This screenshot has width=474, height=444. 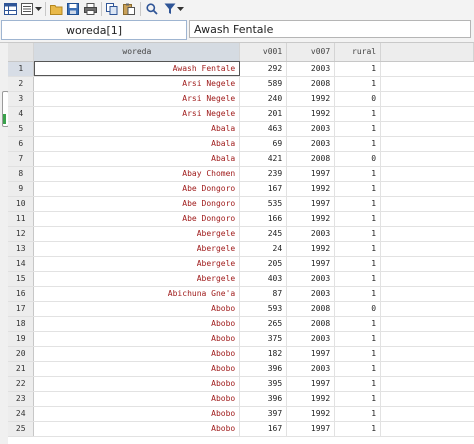 What do you see at coordinates (263, 144) in the screenshot?
I see `cell-v001: 69` at bounding box center [263, 144].